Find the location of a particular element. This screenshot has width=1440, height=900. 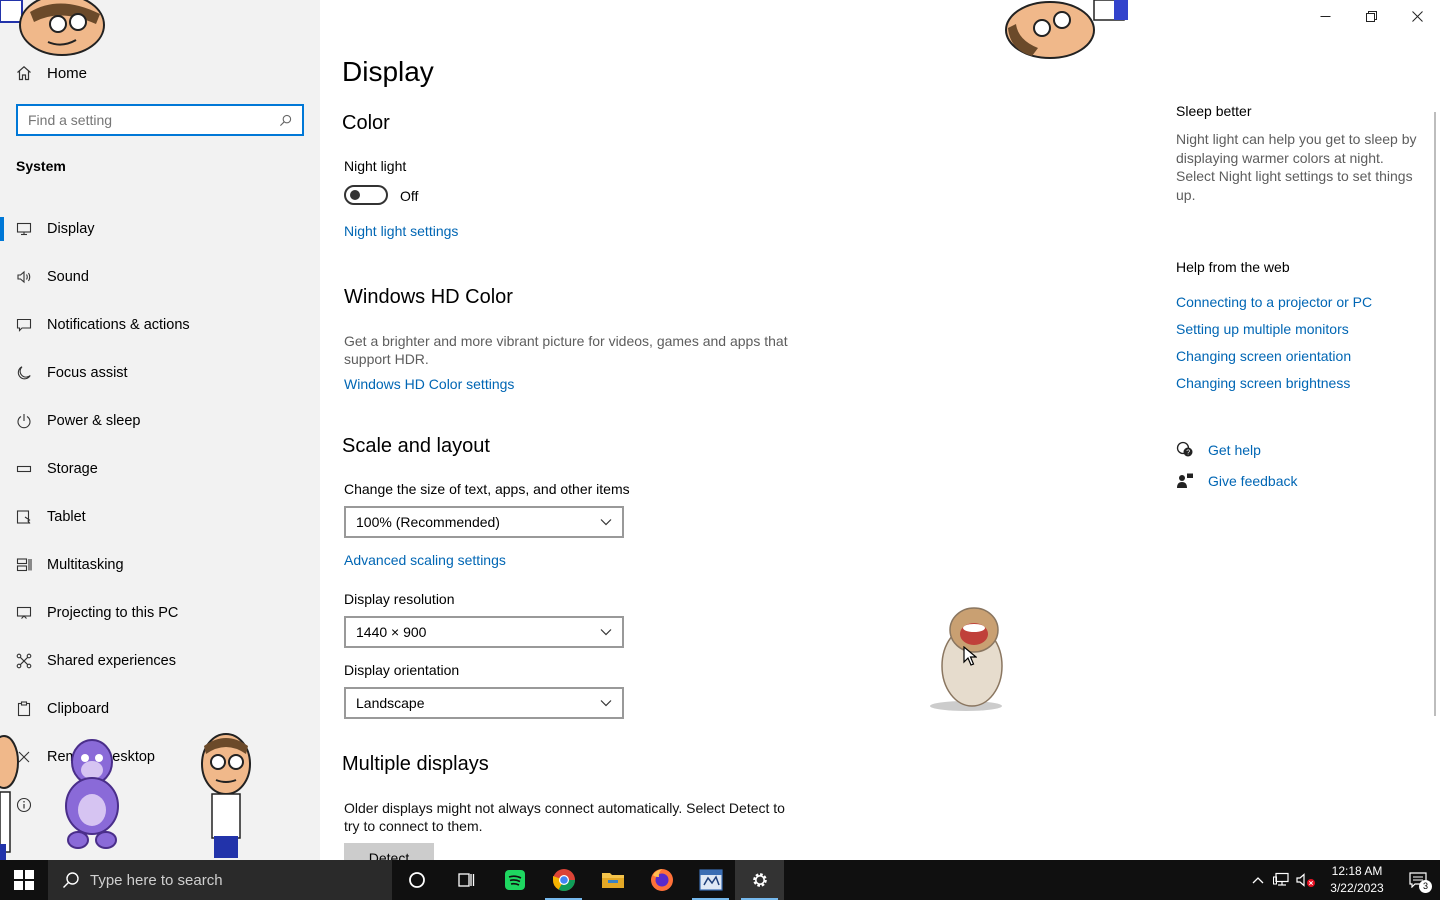

close-button is located at coordinates (1417, 16).